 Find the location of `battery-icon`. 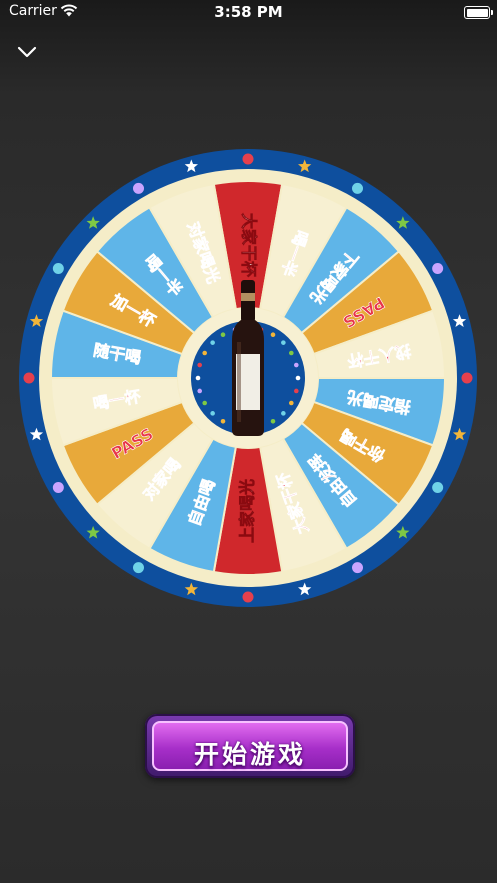

battery-icon is located at coordinates (478, 12).